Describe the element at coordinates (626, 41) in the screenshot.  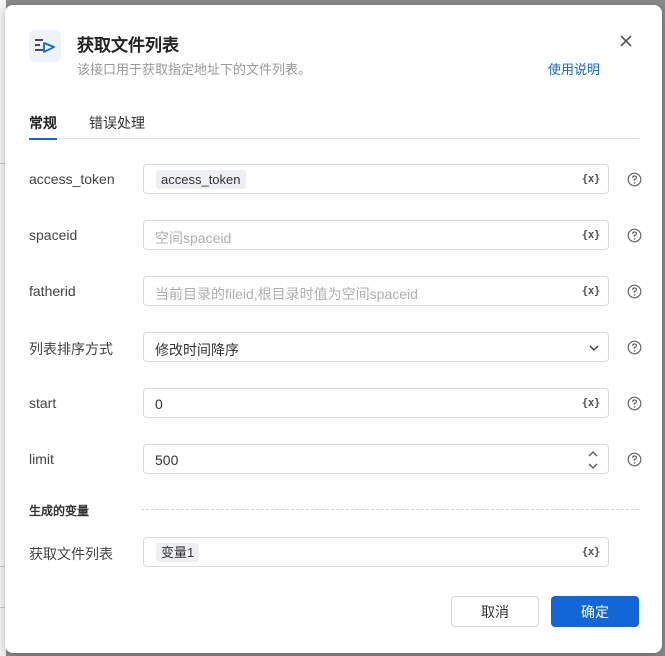
I see `close-icon` at that location.